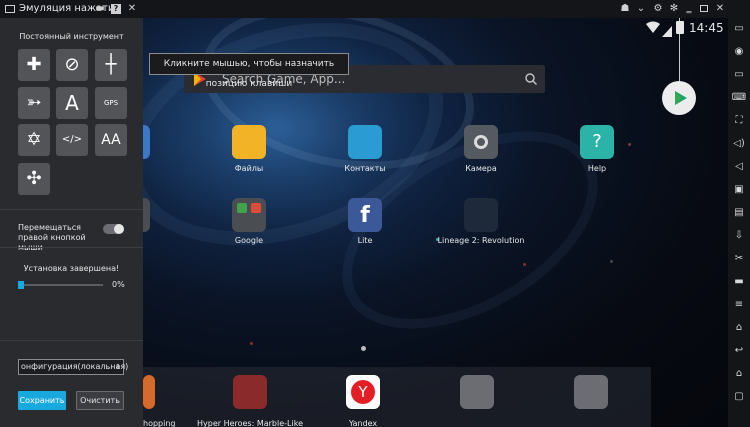  What do you see at coordinates (34, 65) in the screenshot?
I see `dpad-tool-icon: ✚` at bounding box center [34, 65].